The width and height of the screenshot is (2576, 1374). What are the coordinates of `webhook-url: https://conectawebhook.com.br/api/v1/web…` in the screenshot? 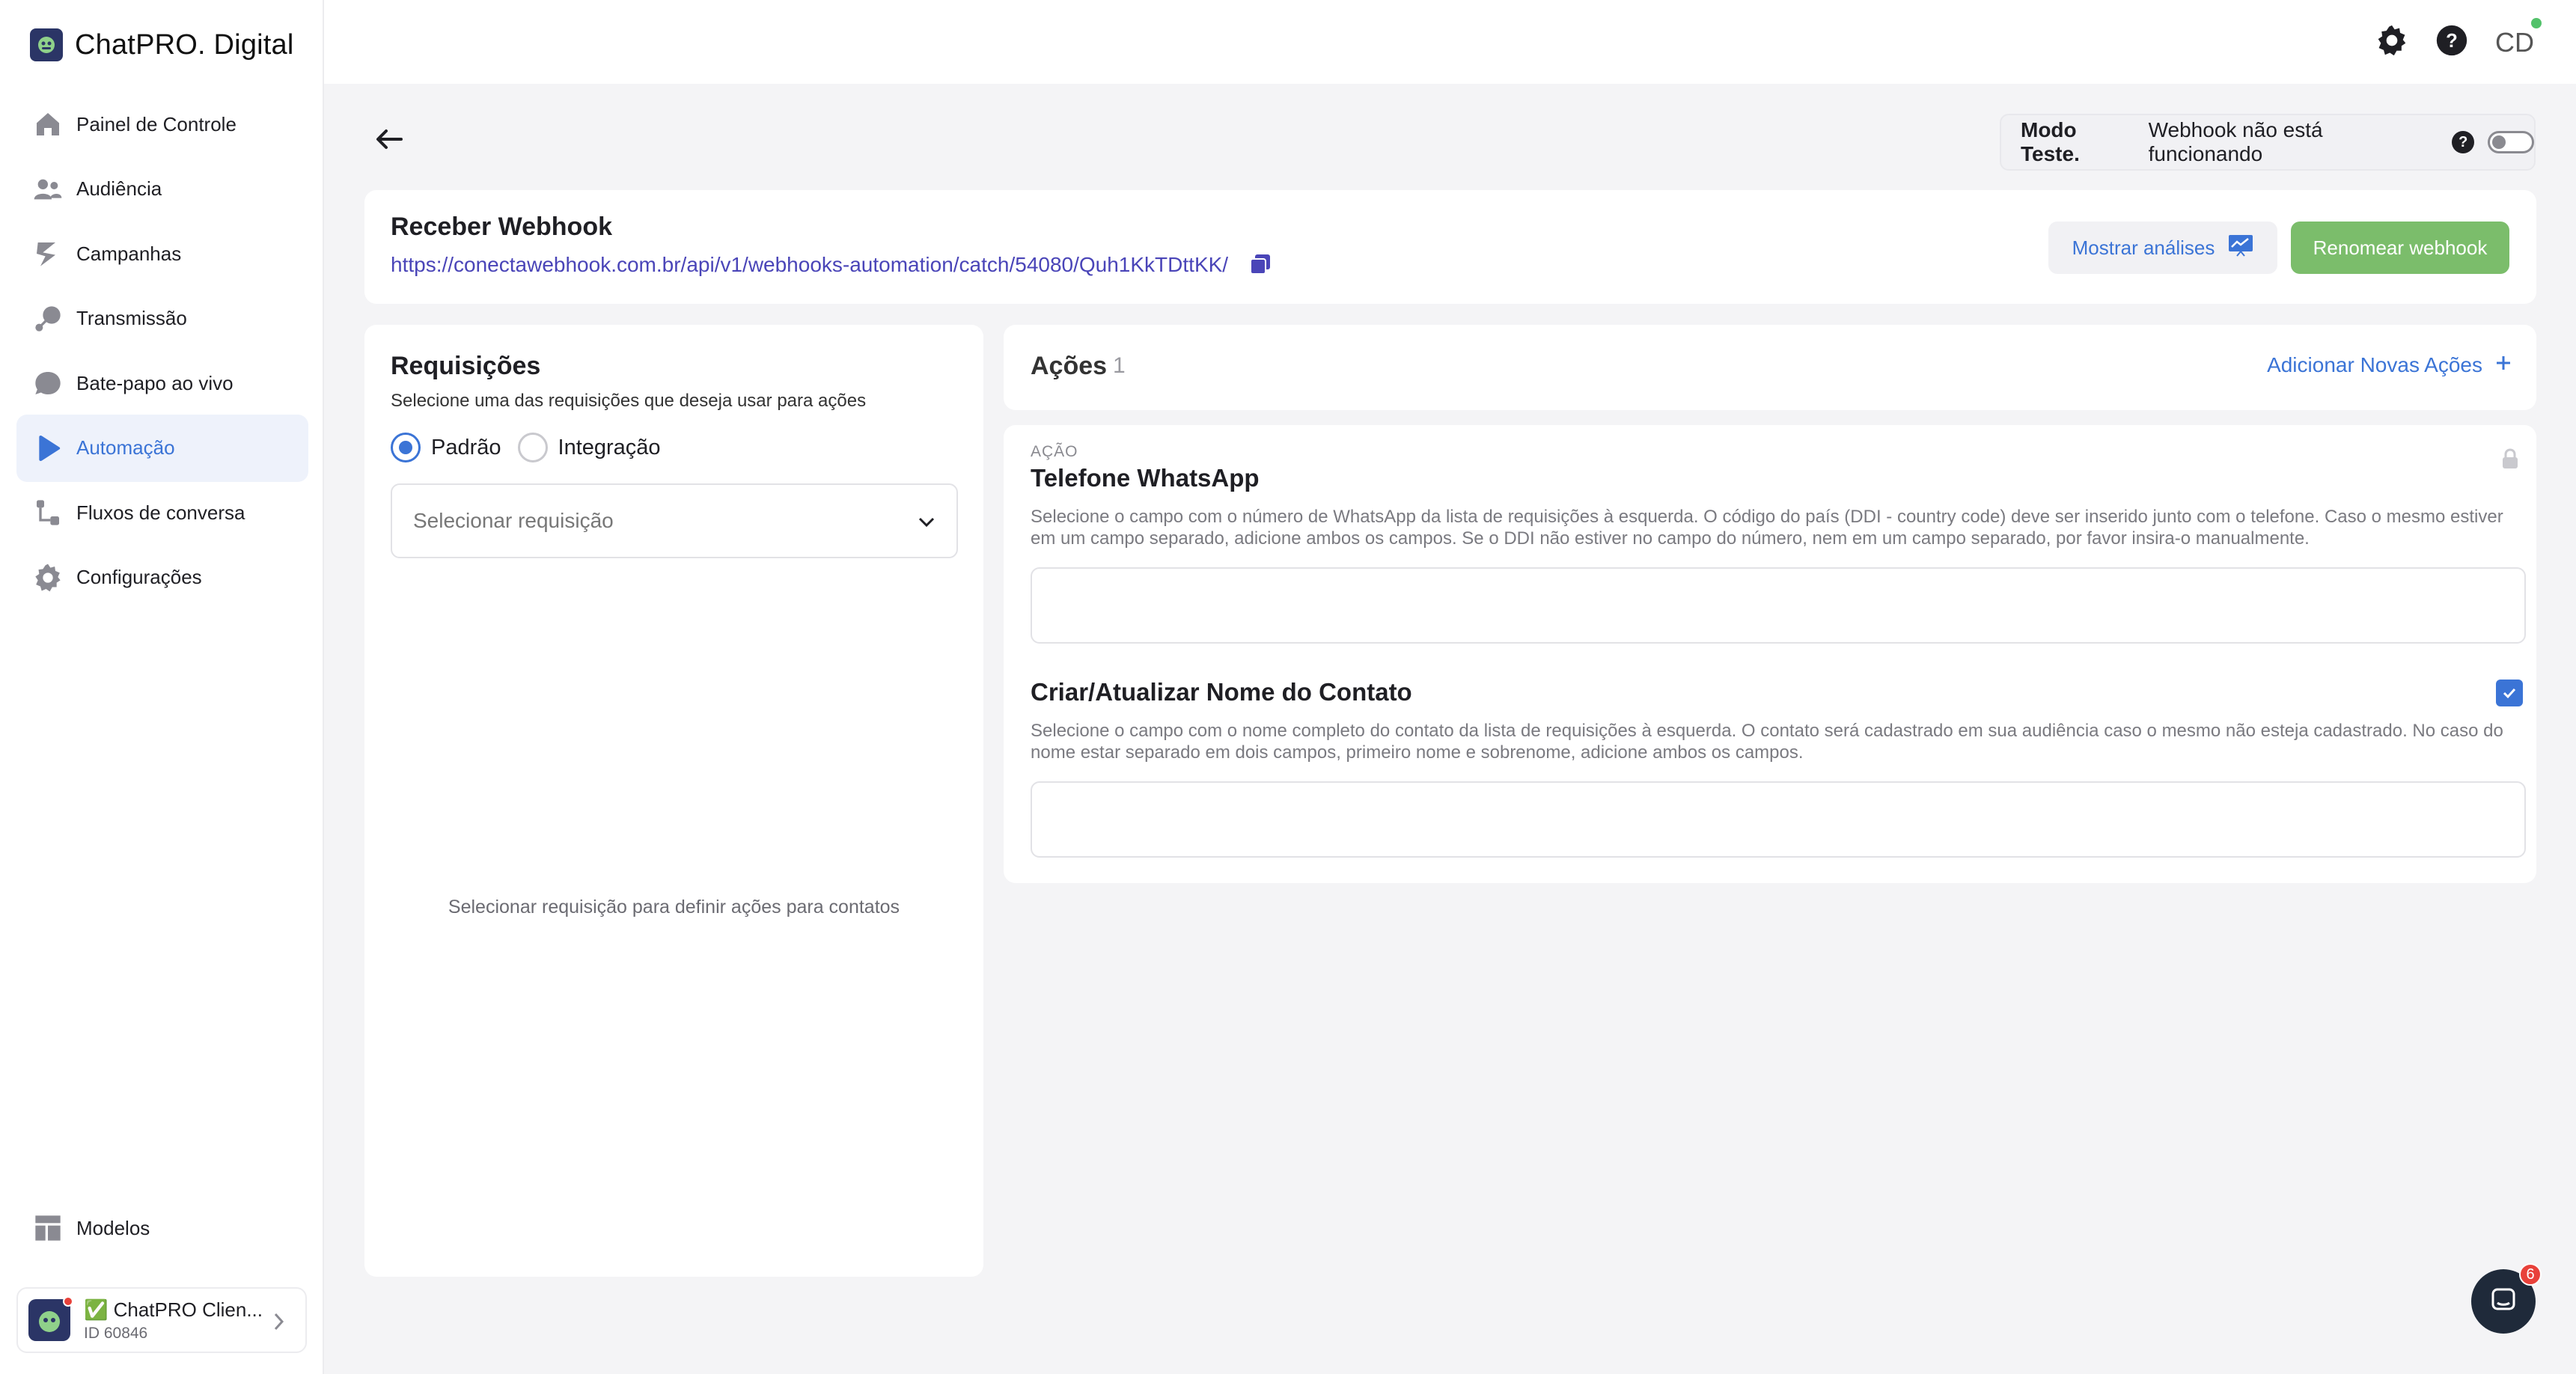 It's located at (809, 265).